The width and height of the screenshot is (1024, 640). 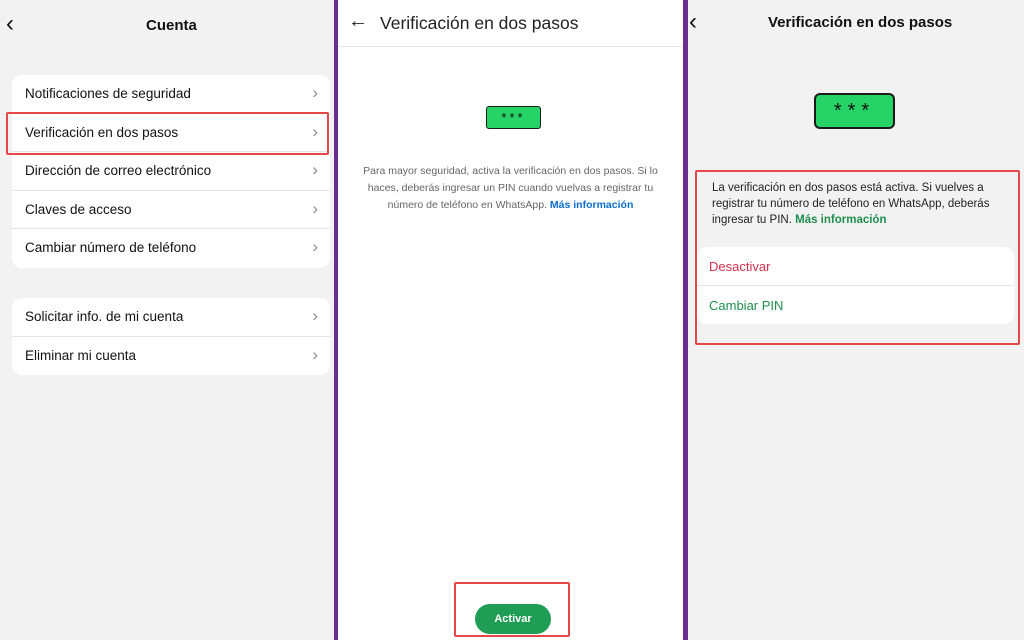 I want to click on settings-item-change-number: Cambiar número de teléfono ›, so click(x=171, y=248).